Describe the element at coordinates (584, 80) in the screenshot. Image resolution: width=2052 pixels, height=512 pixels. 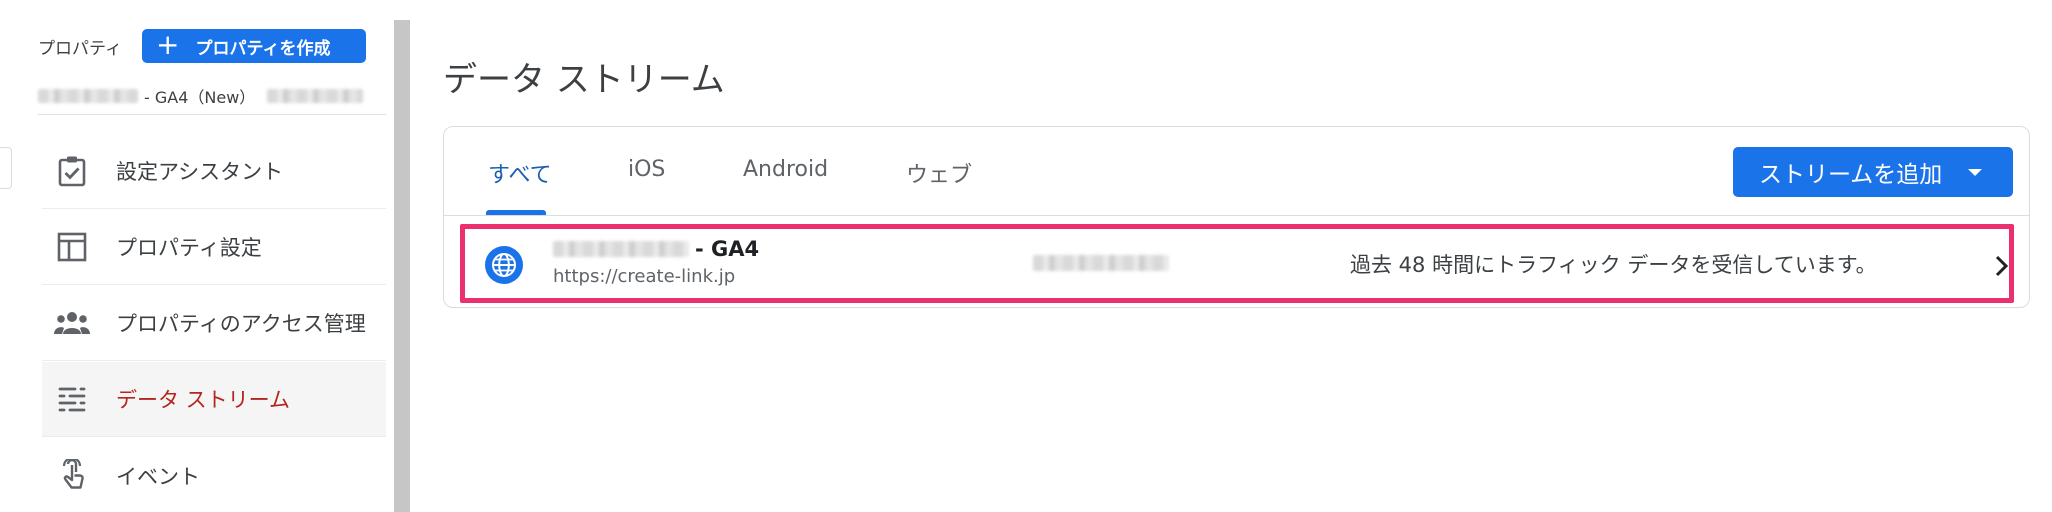
I see `page-title: データ ストリーム` at that location.